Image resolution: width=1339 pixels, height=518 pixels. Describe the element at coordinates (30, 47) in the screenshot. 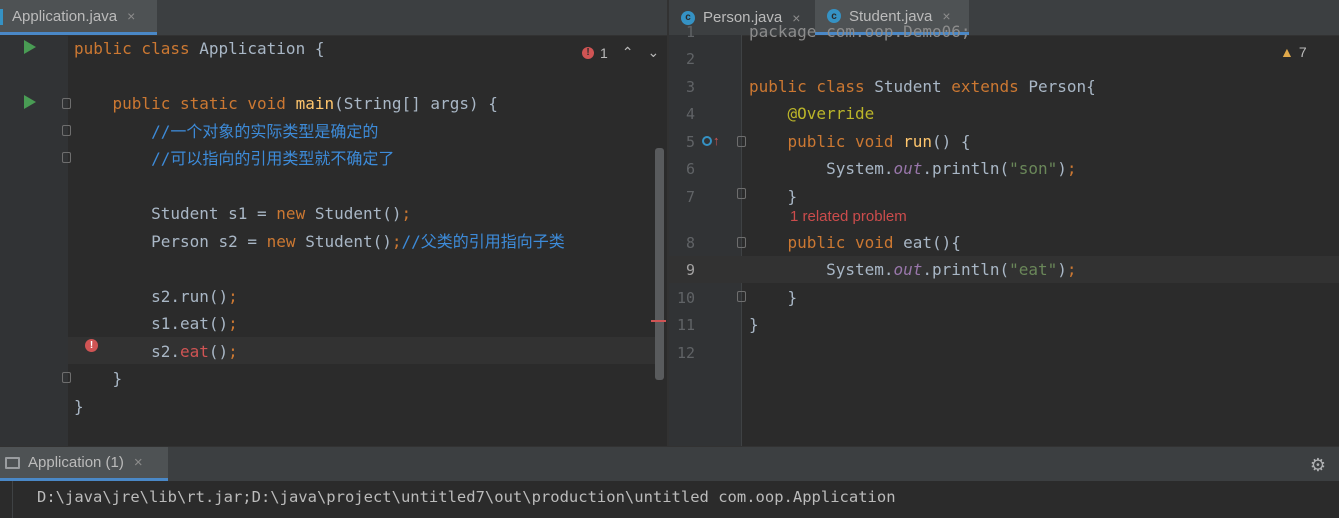

I see `run-class-icon` at that location.